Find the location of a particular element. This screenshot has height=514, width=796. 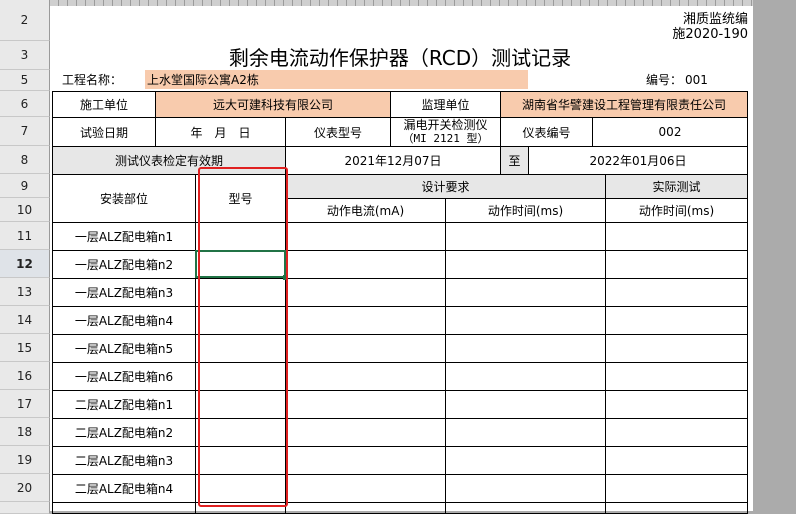

row-header-13: 13 is located at coordinates (25, 292).